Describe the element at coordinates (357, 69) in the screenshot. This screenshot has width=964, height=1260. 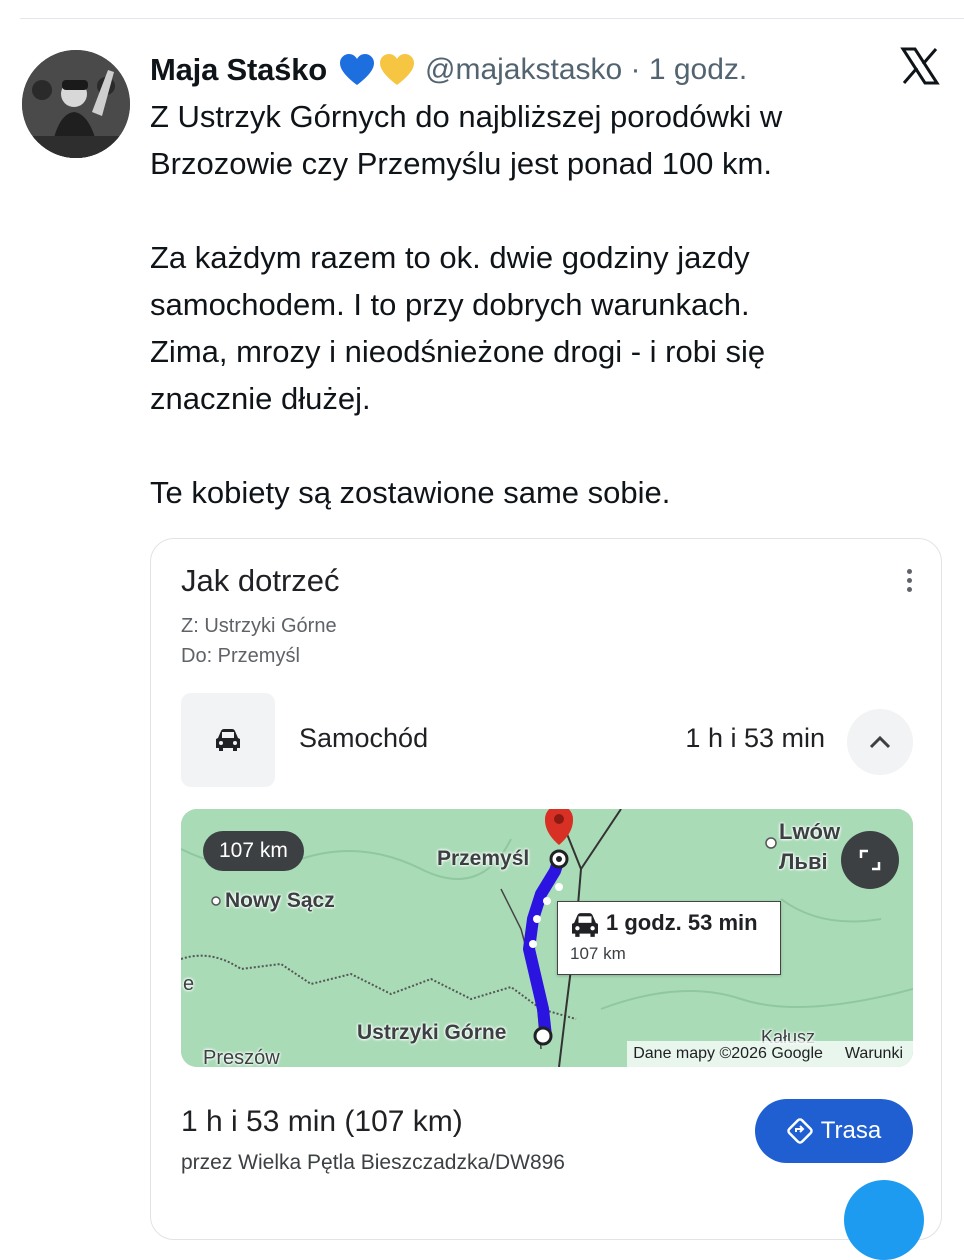
I see `blue-heart-icon` at that location.